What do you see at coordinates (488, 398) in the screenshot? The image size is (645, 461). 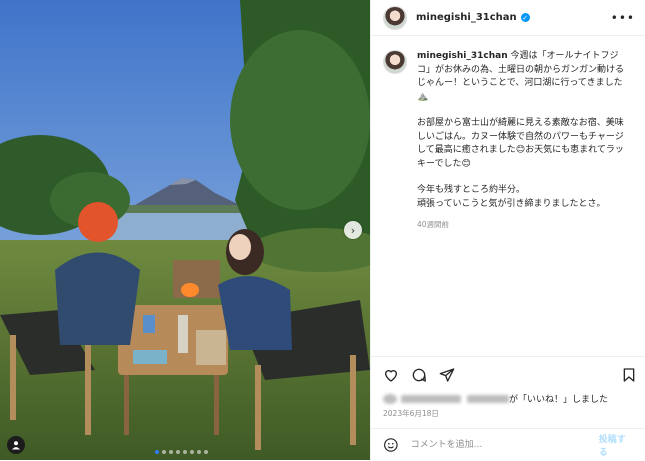 I see `liker-count-blurred` at bounding box center [488, 398].